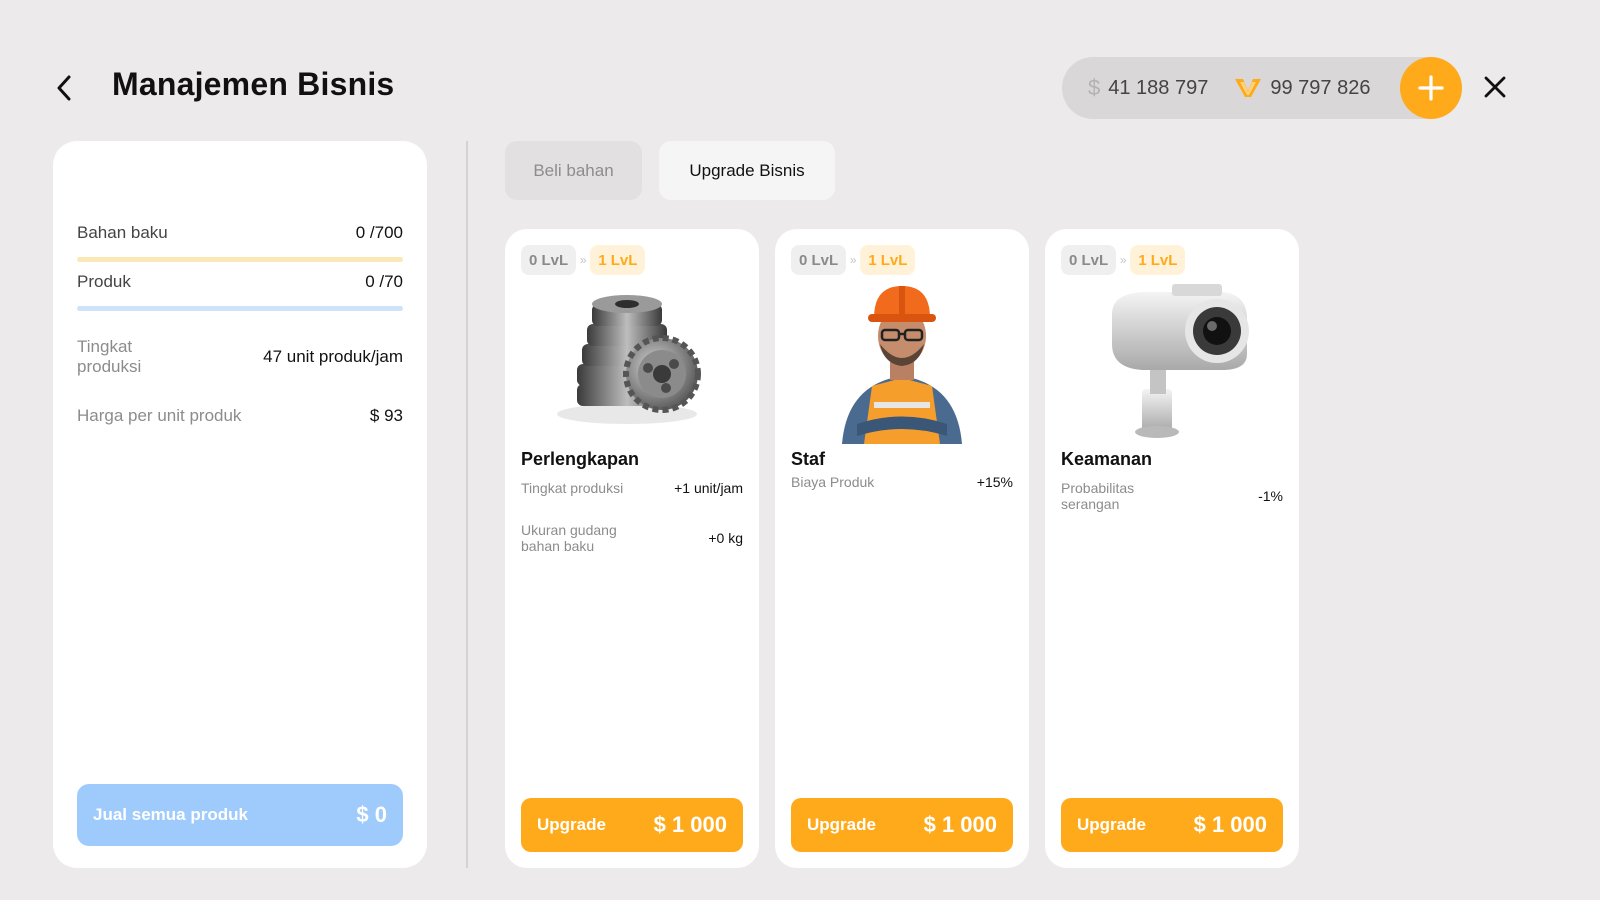 Image resolution: width=1600 pixels, height=900 pixels. Describe the element at coordinates (580, 459) in the screenshot. I see `card-title: Perlengkapan` at that location.